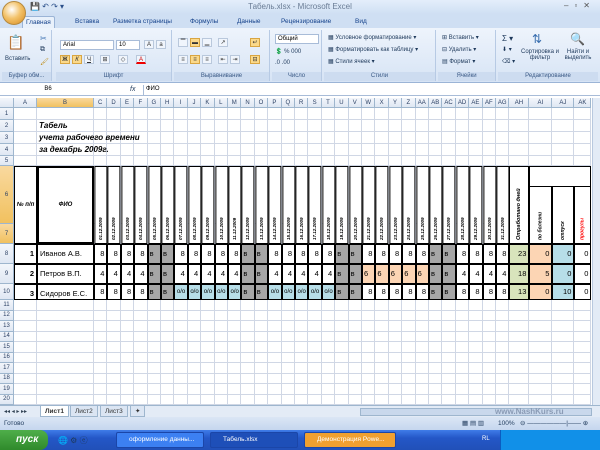 The width and height of the screenshot is (600, 450). What do you see at coordinates (127, 103) in the screenshot?
I see `column-header-E: E` at bounding box center [127, 103].